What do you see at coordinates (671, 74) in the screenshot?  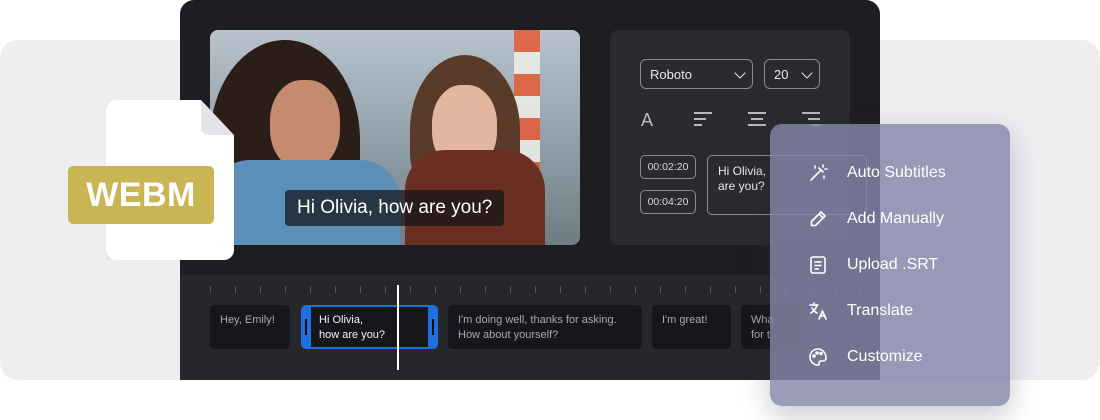 I see `font-family-value: Roboto` at bounding box center [671, 74].